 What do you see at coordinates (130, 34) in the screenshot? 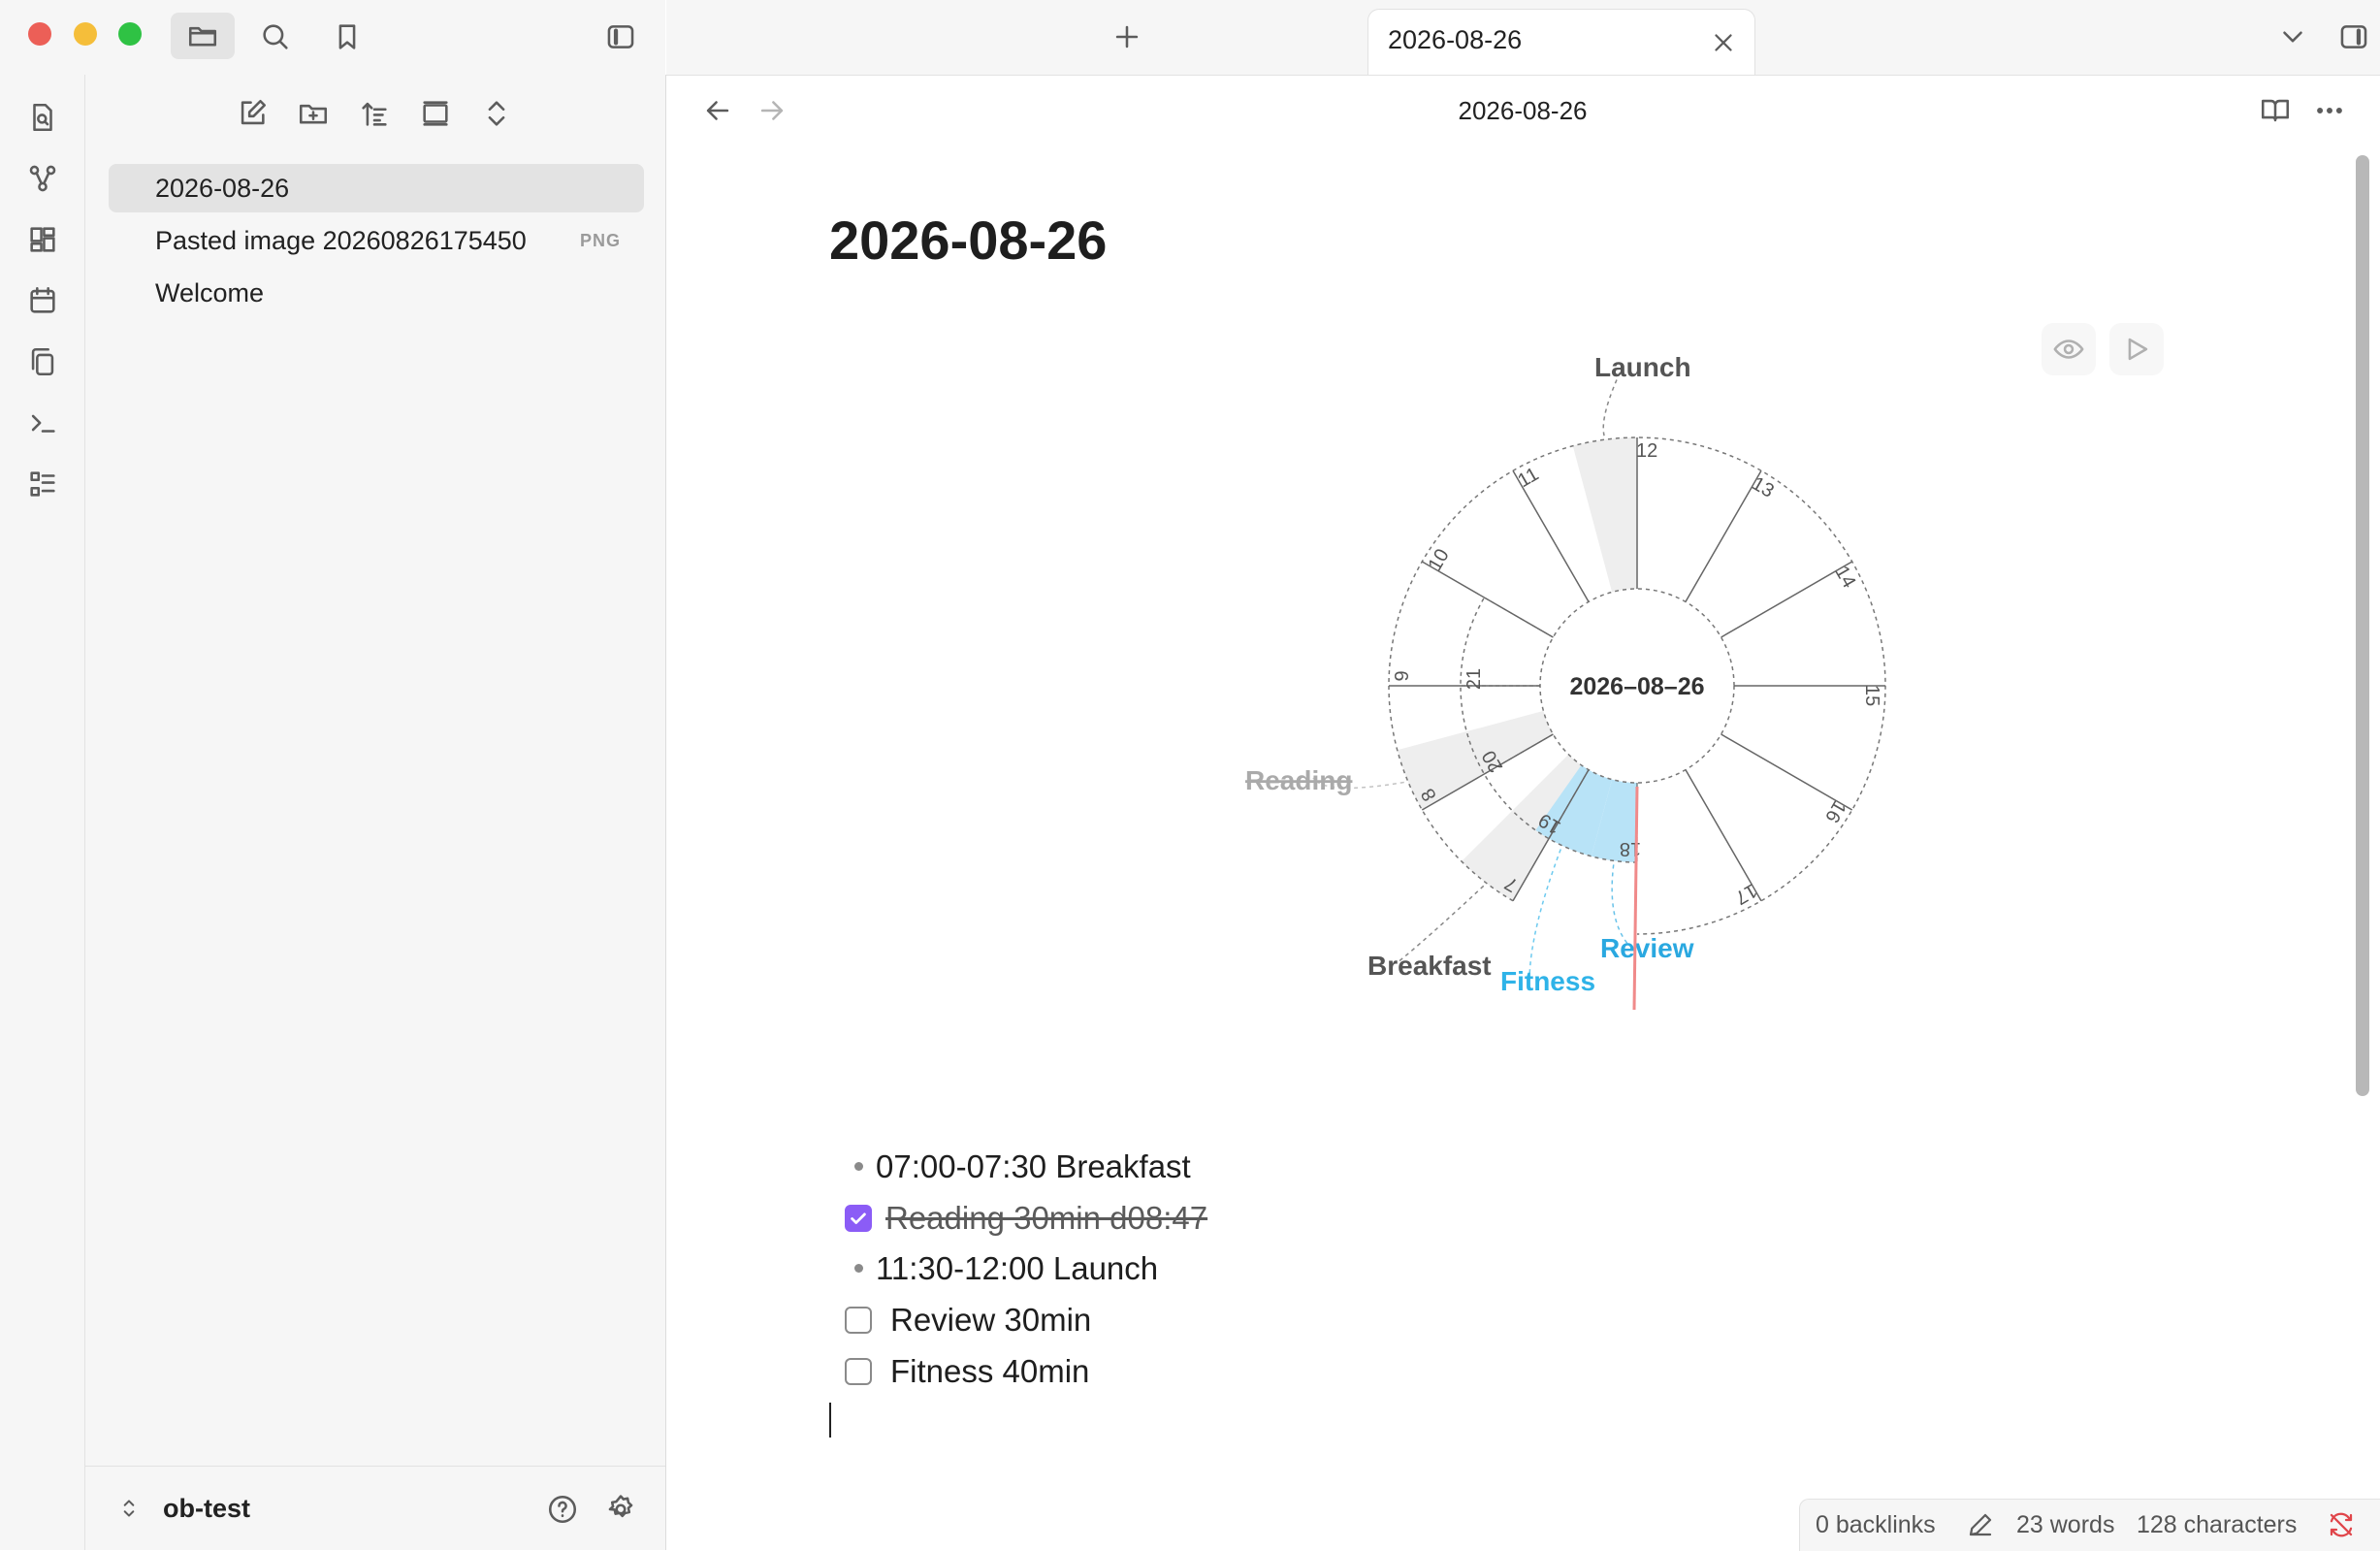
I see `zoom-window-button` at bounding box center [130, 34].